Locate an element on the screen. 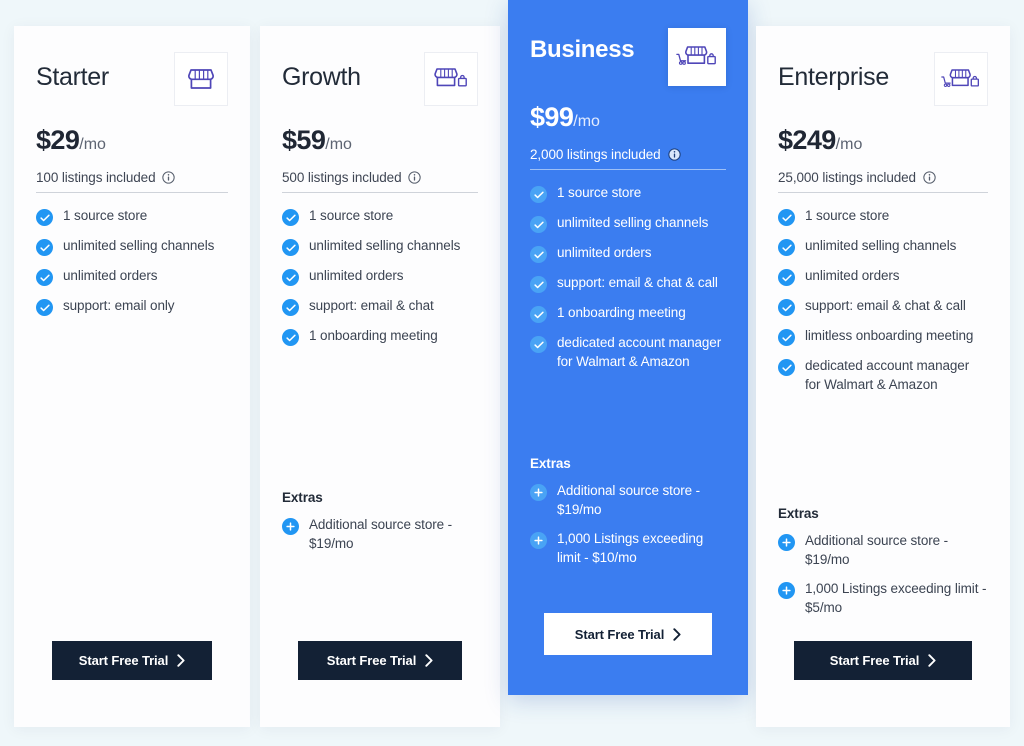  storefront-cart-bag-icon is located at coordinates (697, 57).